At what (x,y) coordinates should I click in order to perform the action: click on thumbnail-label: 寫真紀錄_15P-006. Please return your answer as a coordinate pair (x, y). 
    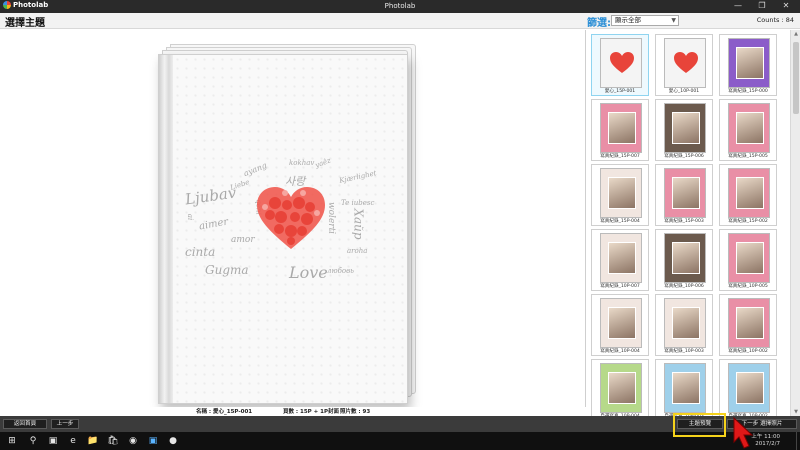
    Looking at the image, I should click on (684, 156).